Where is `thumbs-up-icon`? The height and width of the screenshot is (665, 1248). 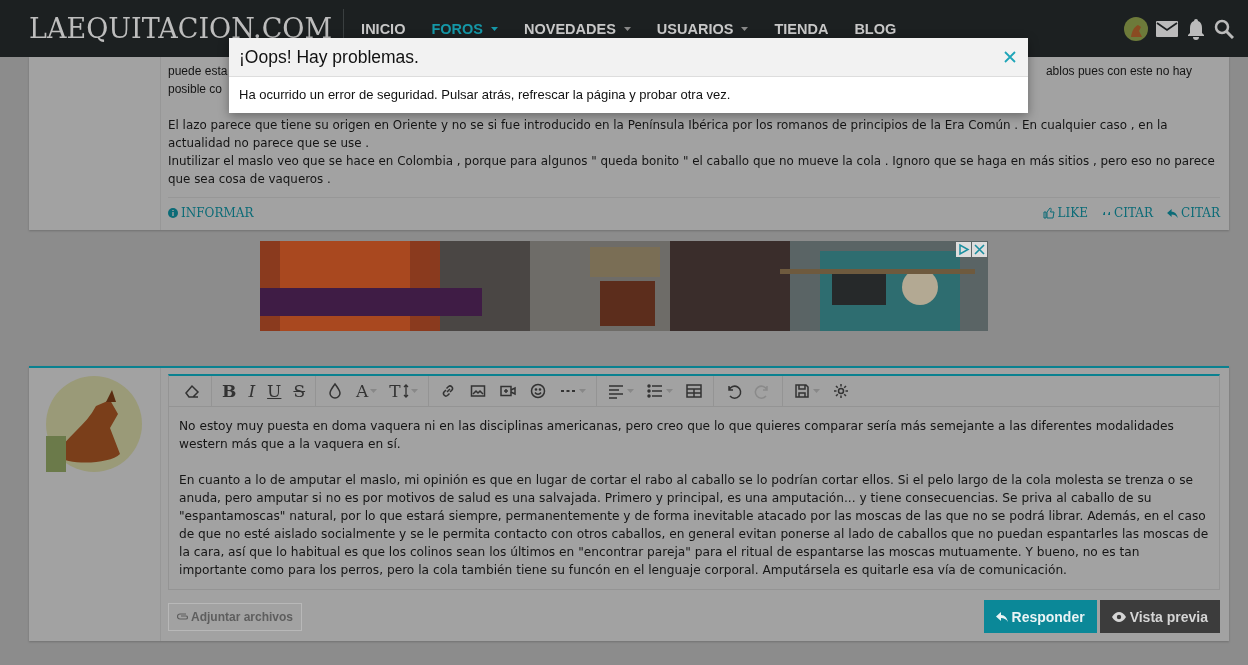 thumbs-up-icon is located at coordinates (1048, 213).